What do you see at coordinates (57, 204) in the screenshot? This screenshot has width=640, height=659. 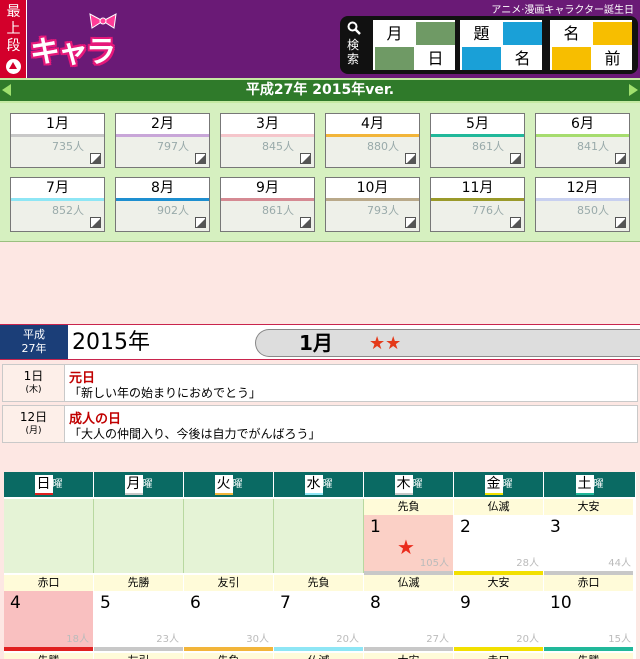 I see `month-card-7: 7月 852人` at bounding box center [57, 204].